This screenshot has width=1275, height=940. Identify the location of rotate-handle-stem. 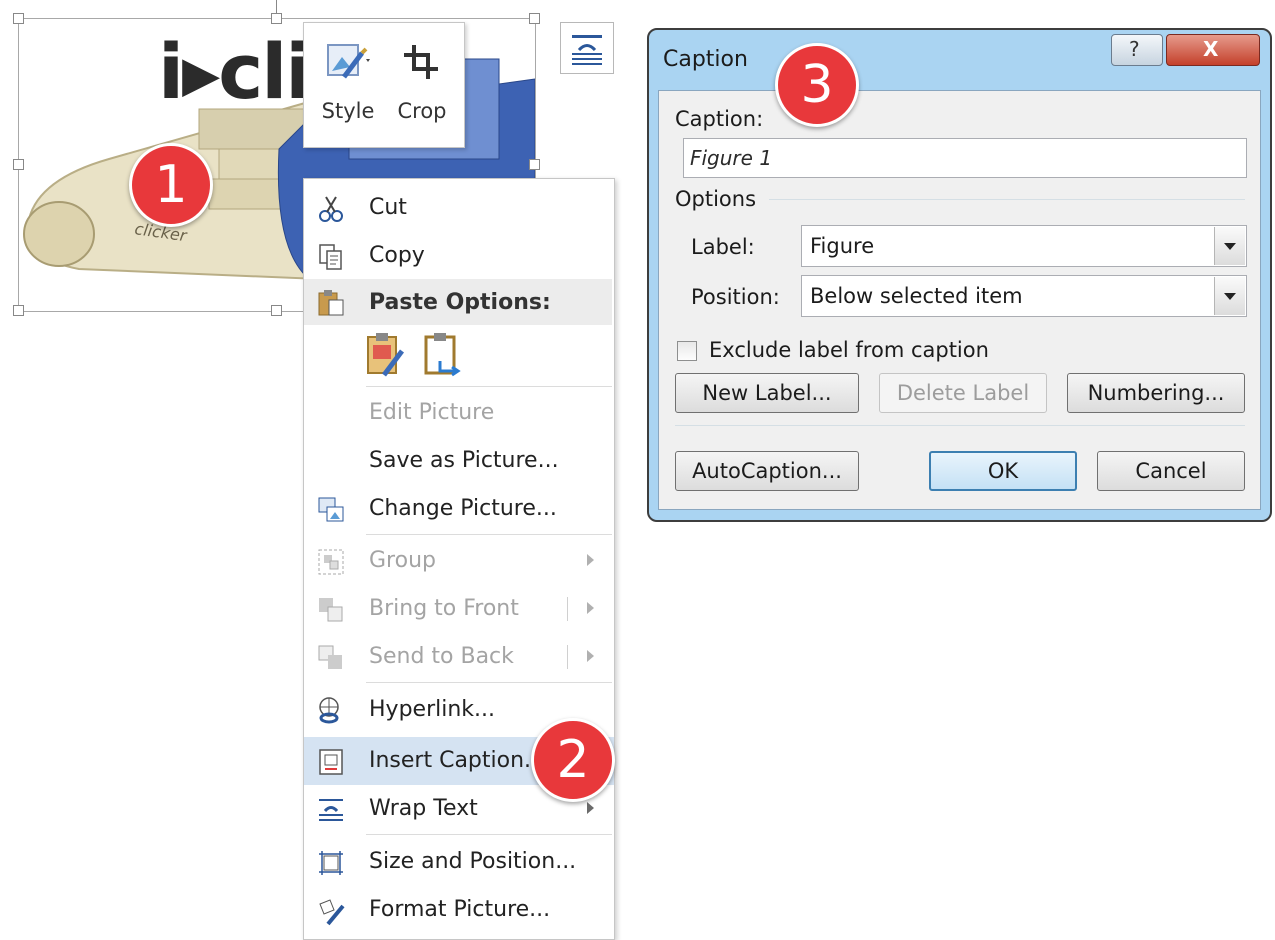
(276, 6).